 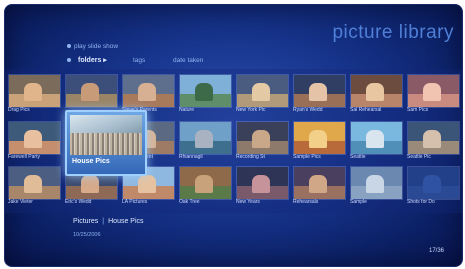 I want to click on folder-label: Shots for Do, so click(x=421, y=202).